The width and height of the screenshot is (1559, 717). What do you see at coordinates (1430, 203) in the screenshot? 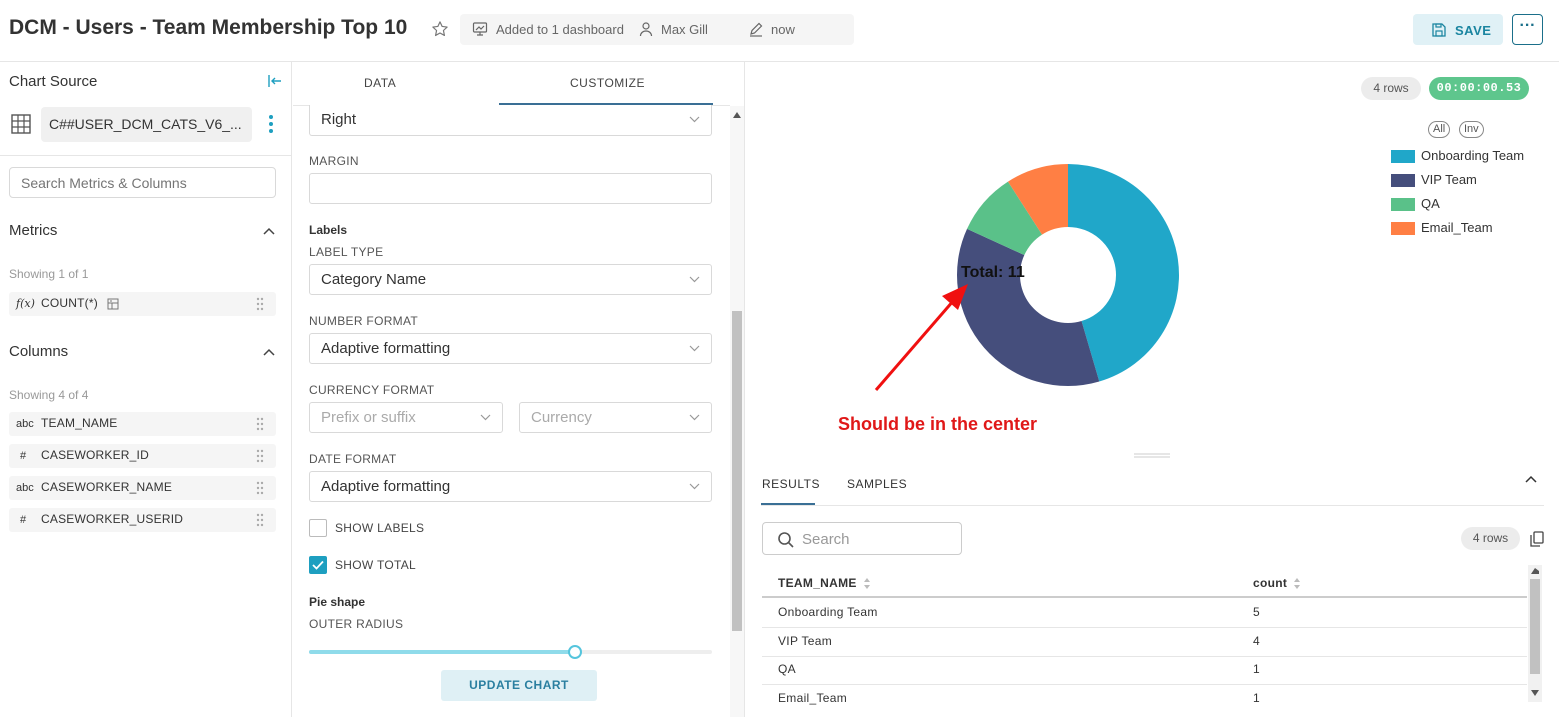
I see `legend-label: QA` at bounding box center [1430, 203].